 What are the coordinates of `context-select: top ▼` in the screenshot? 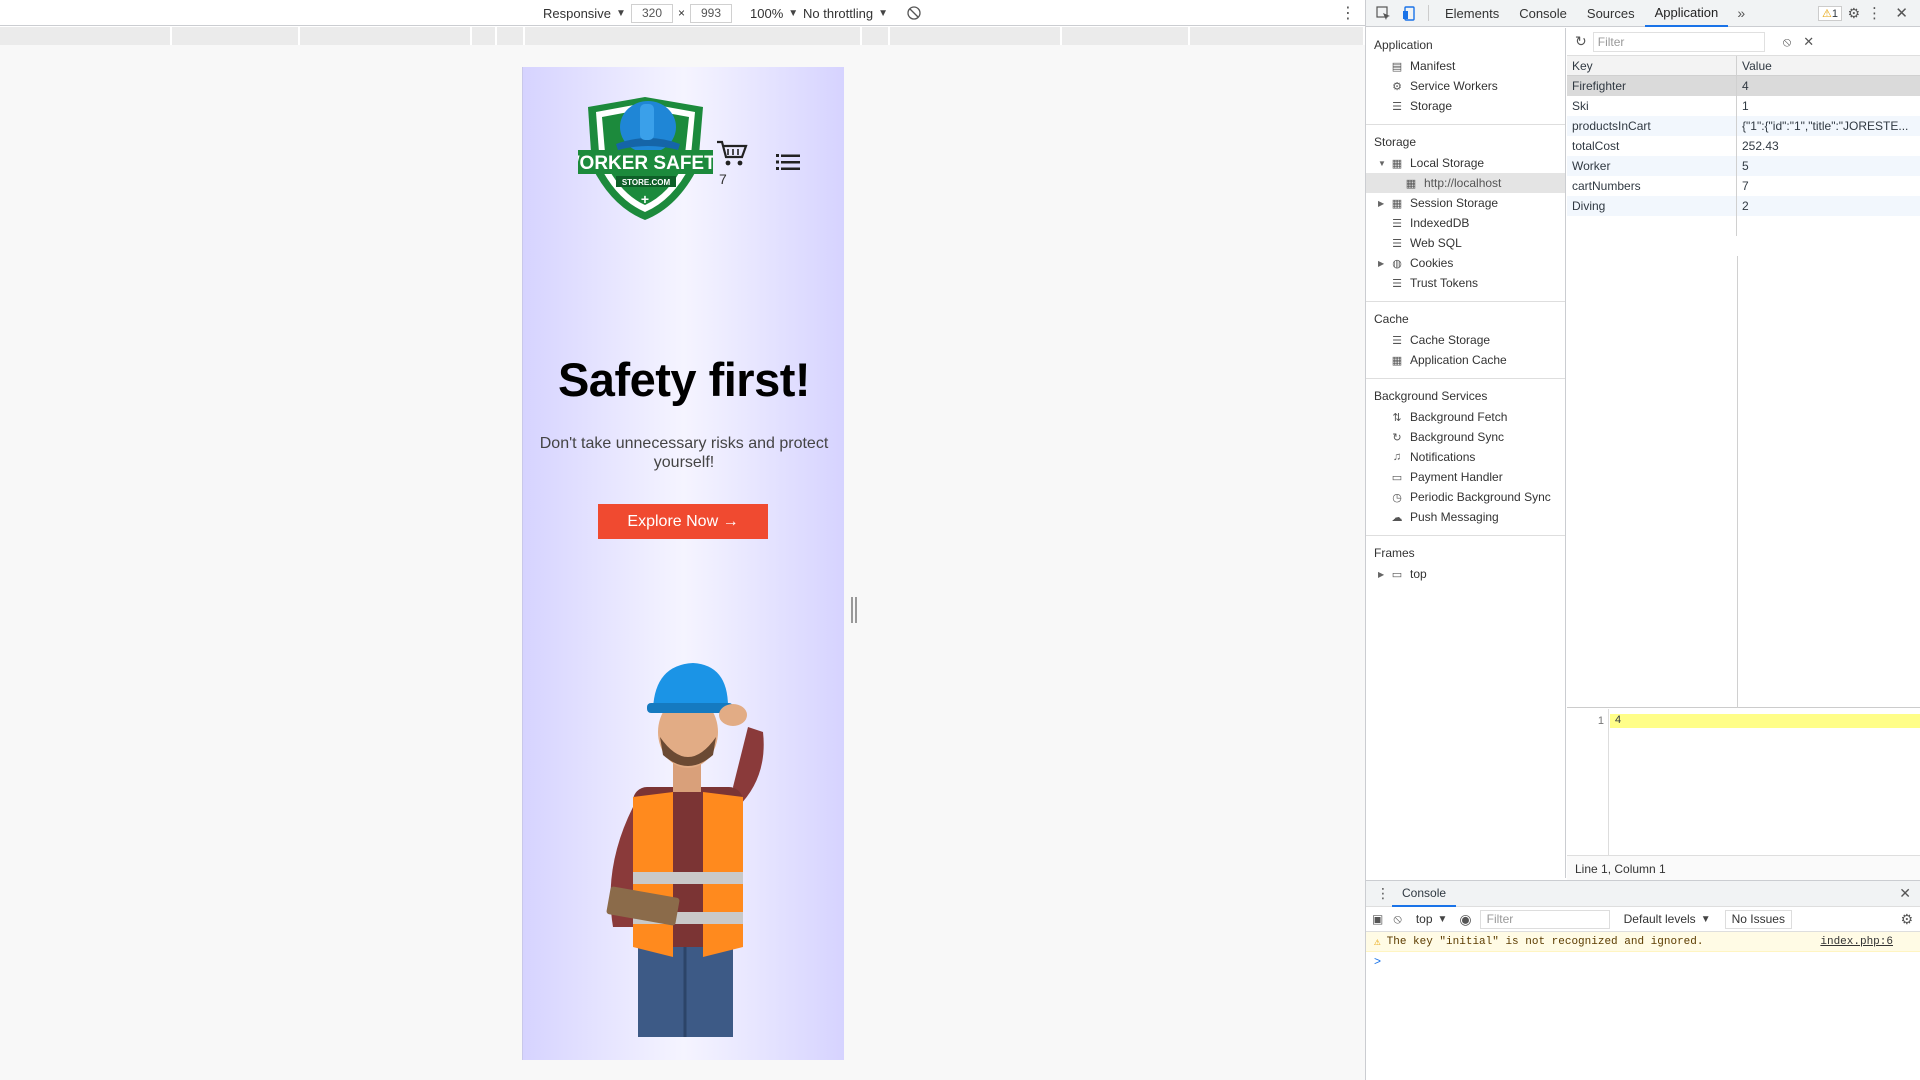 It's located at (1432, 919).